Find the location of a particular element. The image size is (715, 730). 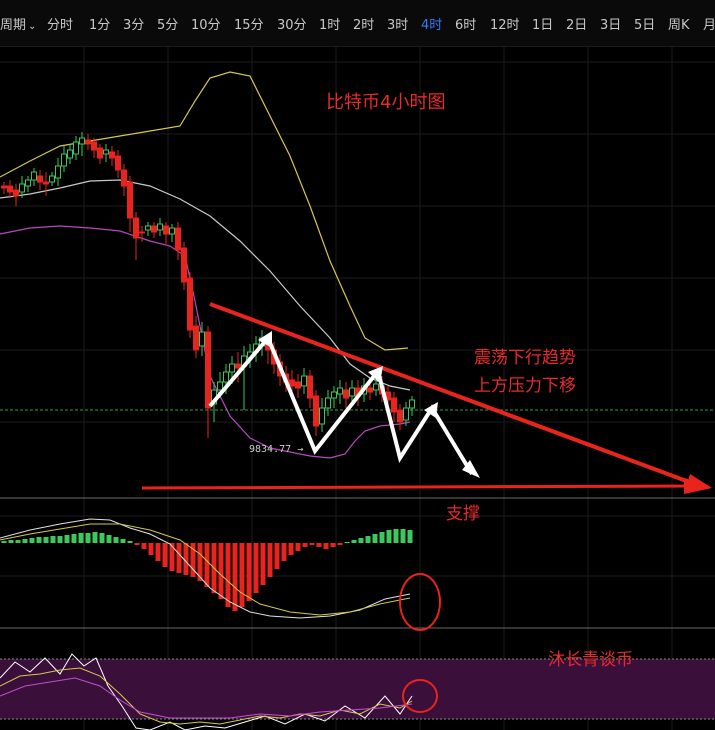

tab-5d: 5日 is located at coordinates (644, 23).